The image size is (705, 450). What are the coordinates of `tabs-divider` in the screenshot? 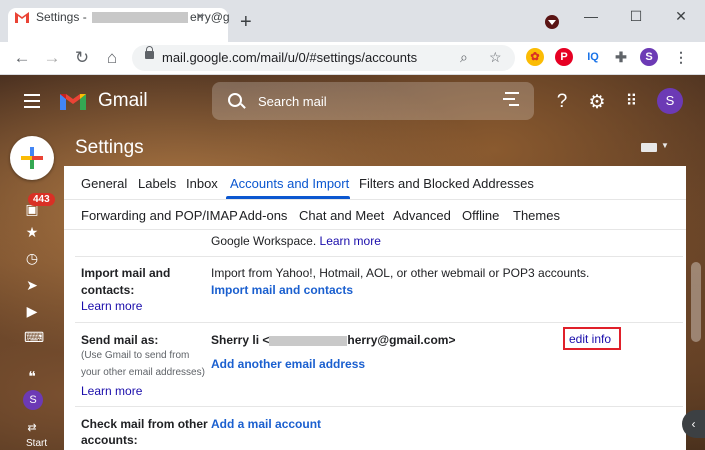 It's located at (375, 199).